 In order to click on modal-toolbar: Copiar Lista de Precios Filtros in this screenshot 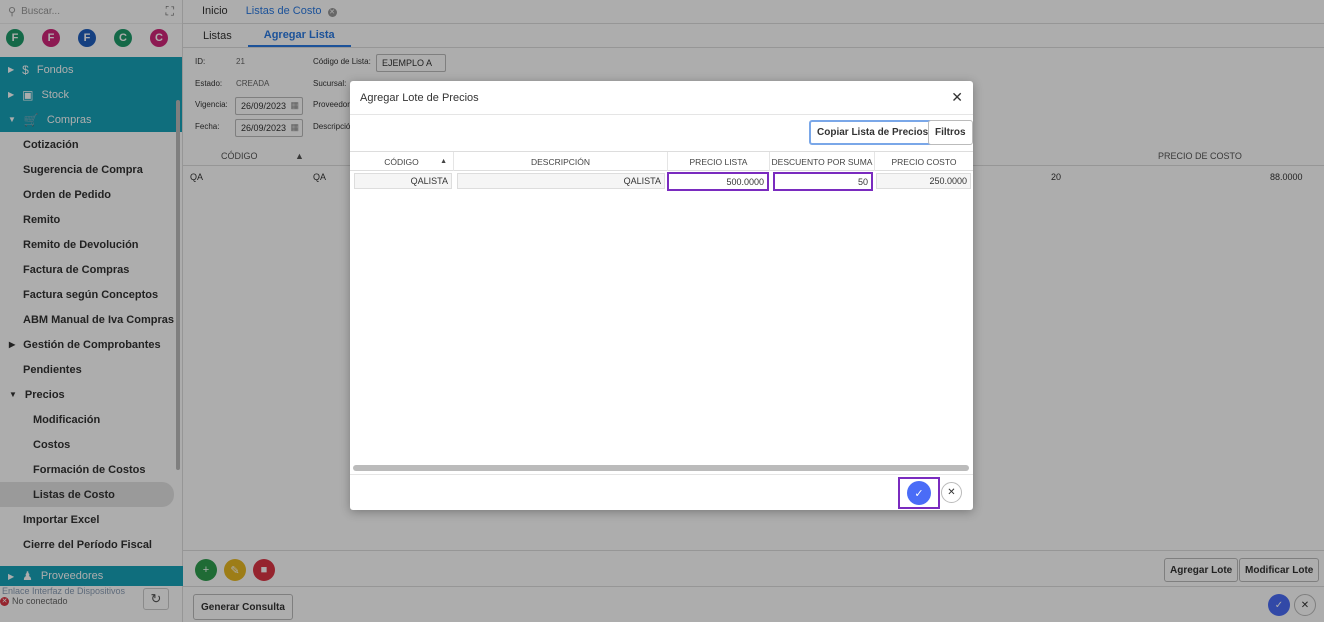, I will do `click(661, 133)`.